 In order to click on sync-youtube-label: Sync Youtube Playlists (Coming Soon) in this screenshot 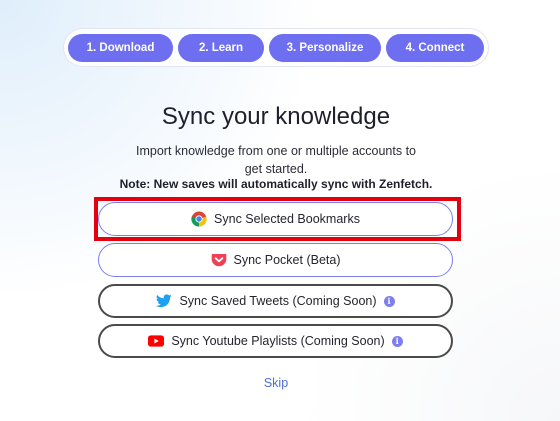, I will do `click(278, 341)`.